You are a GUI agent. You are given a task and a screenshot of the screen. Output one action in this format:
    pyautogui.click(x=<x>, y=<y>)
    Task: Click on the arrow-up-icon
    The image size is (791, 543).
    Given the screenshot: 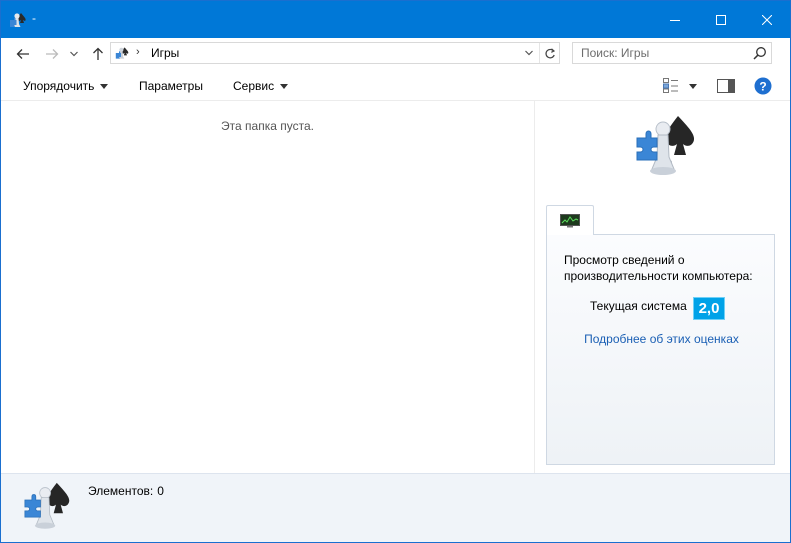 What is the action you would take?
    pyautogui.click(x=98, y=53)
    